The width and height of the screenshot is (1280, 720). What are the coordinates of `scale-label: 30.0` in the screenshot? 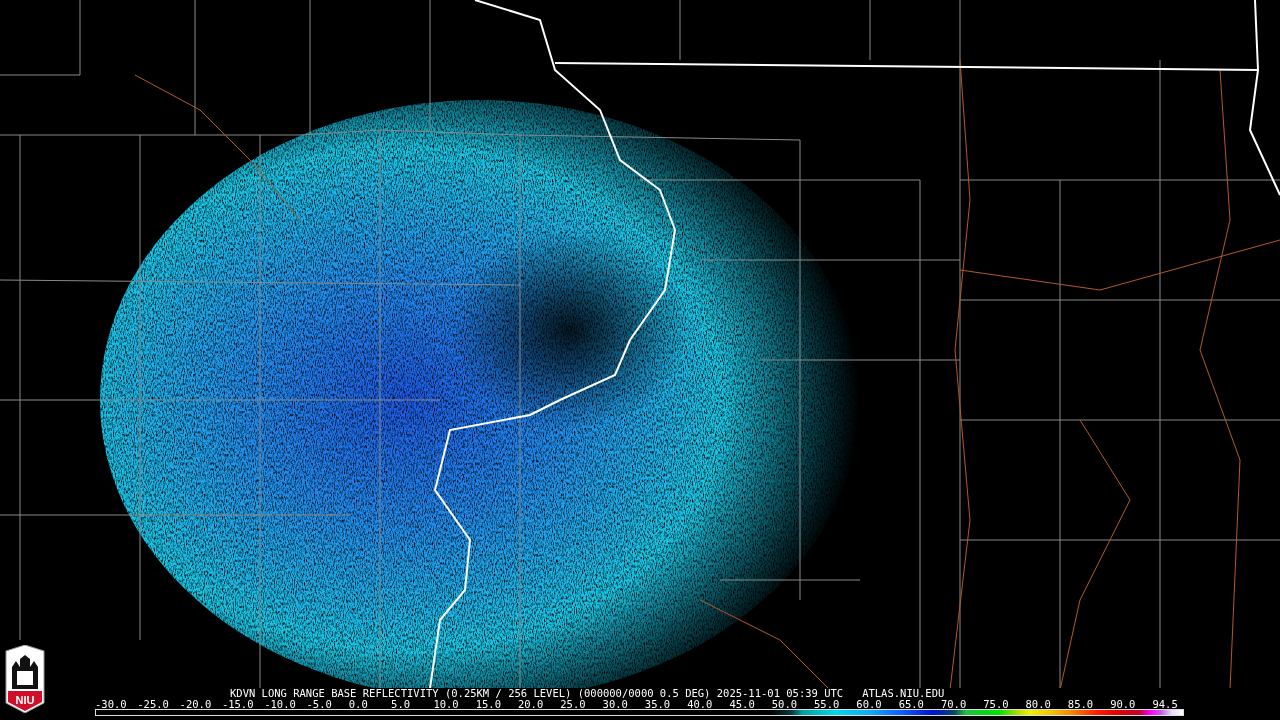 It's located at (615, 704).